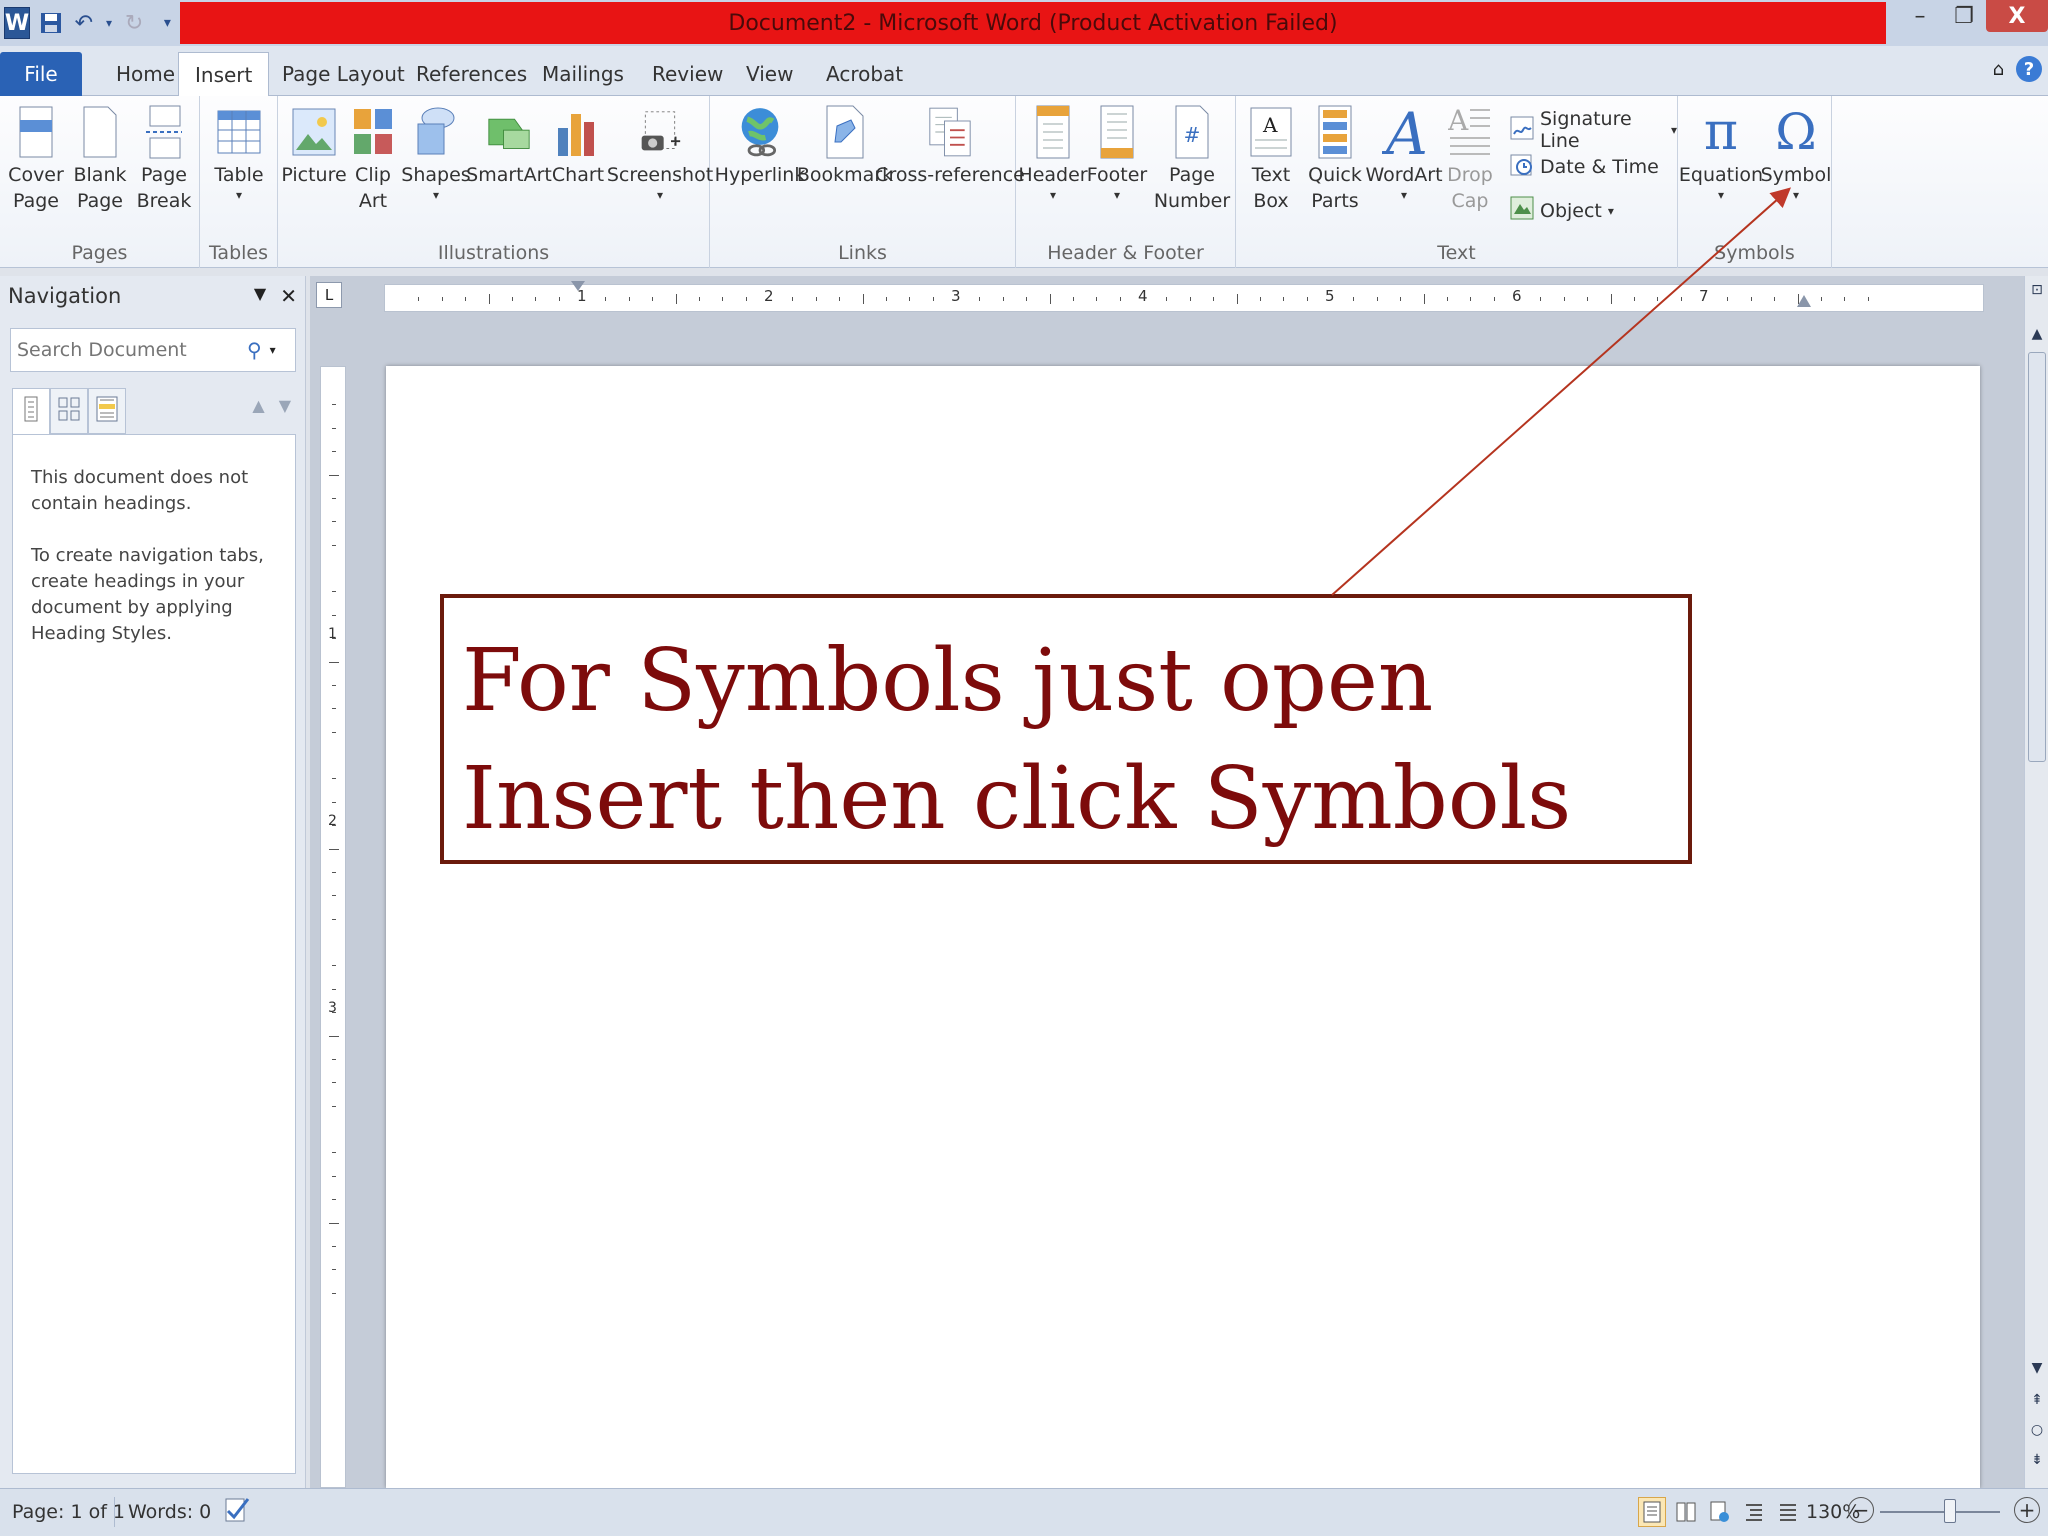 The width and height of the screenshot is (2048, 1536). I want to click on horizontal-ruler: 1234567, so click(1184, 296).